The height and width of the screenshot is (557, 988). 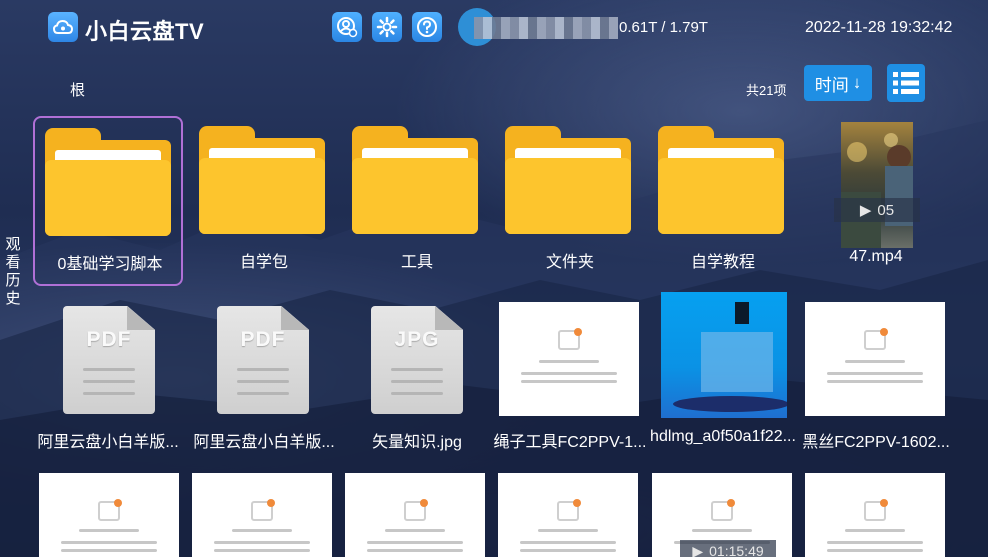 What do you see at coordinates (766, 90) in the screenshot?
I see `item-count: 共21项` at bounding box center [766, 90].